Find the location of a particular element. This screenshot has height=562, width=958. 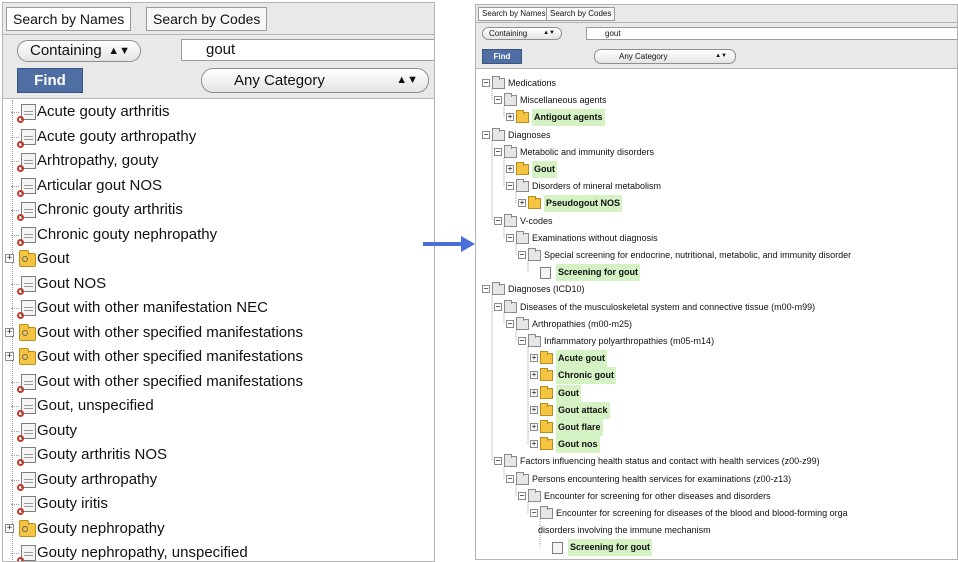

tree-row: + Gout is located at coordinates (218, 259).